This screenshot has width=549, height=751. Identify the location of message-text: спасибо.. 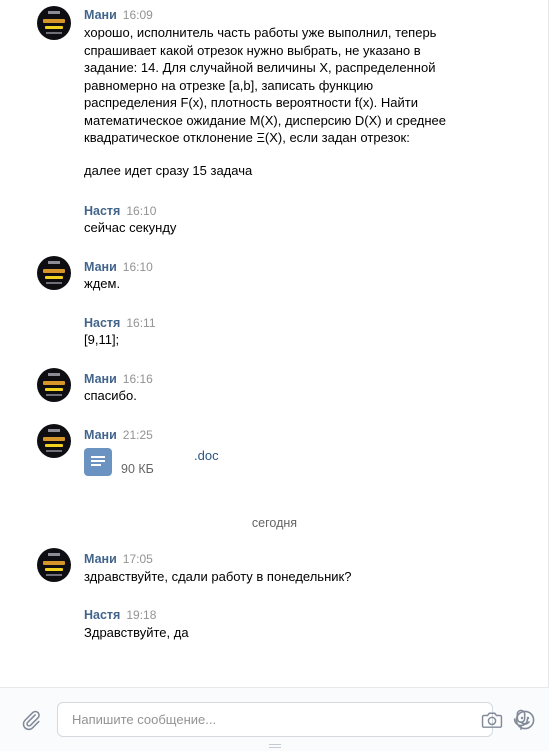
(110, 395).